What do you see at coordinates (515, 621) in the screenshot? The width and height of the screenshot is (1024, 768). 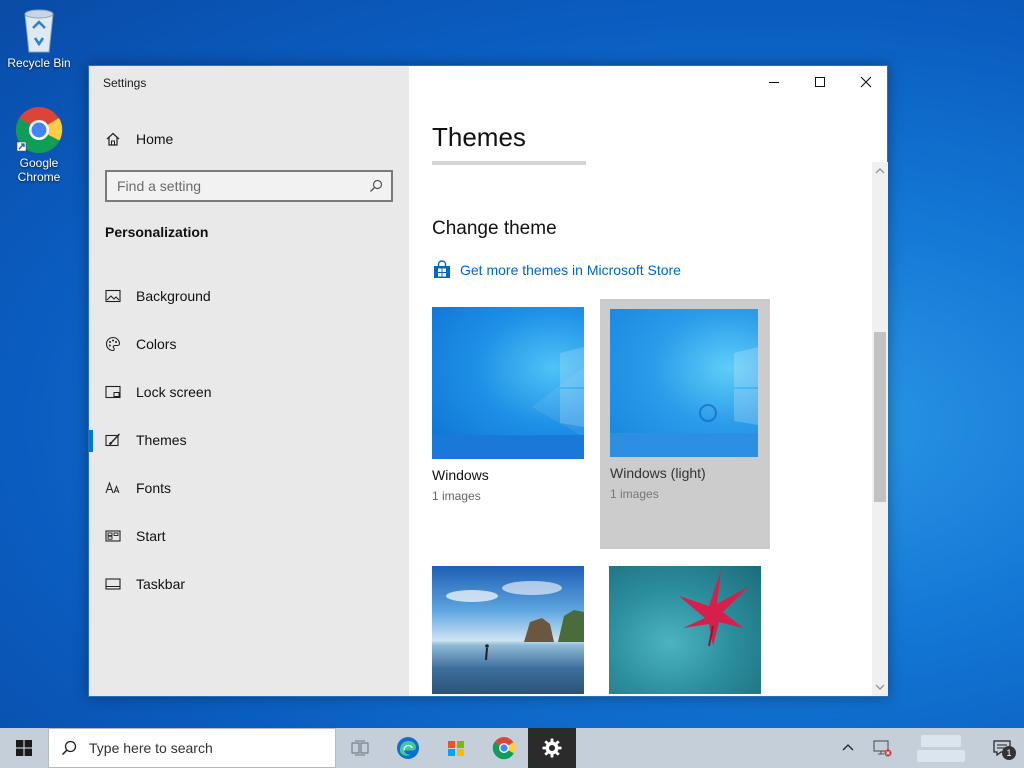 I see `beach-rocks-graphic` at bounding box center [515, 621].